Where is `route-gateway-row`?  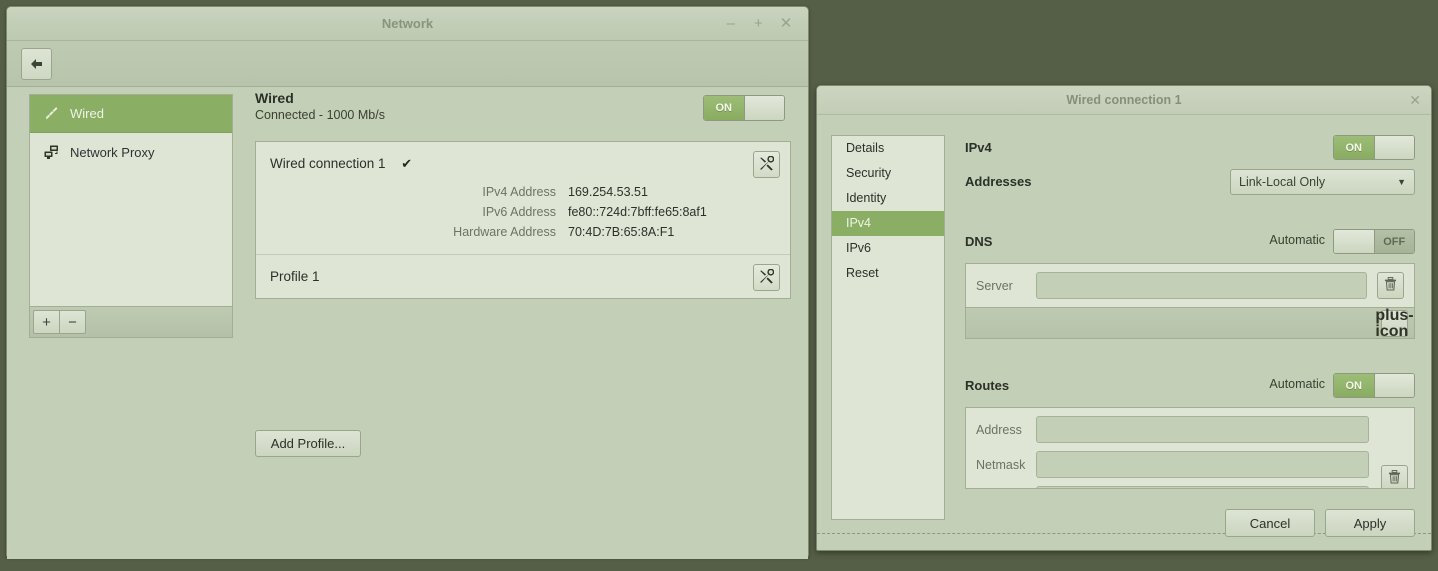
route-gateway-row is located at coordinates (1190, 485).